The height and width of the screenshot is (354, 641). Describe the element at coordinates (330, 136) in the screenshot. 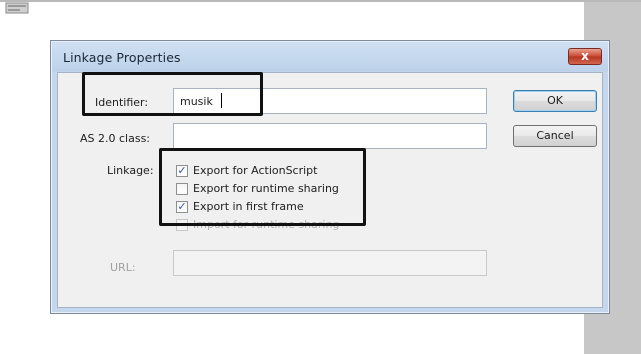

I see `as2-class-input` at that location.